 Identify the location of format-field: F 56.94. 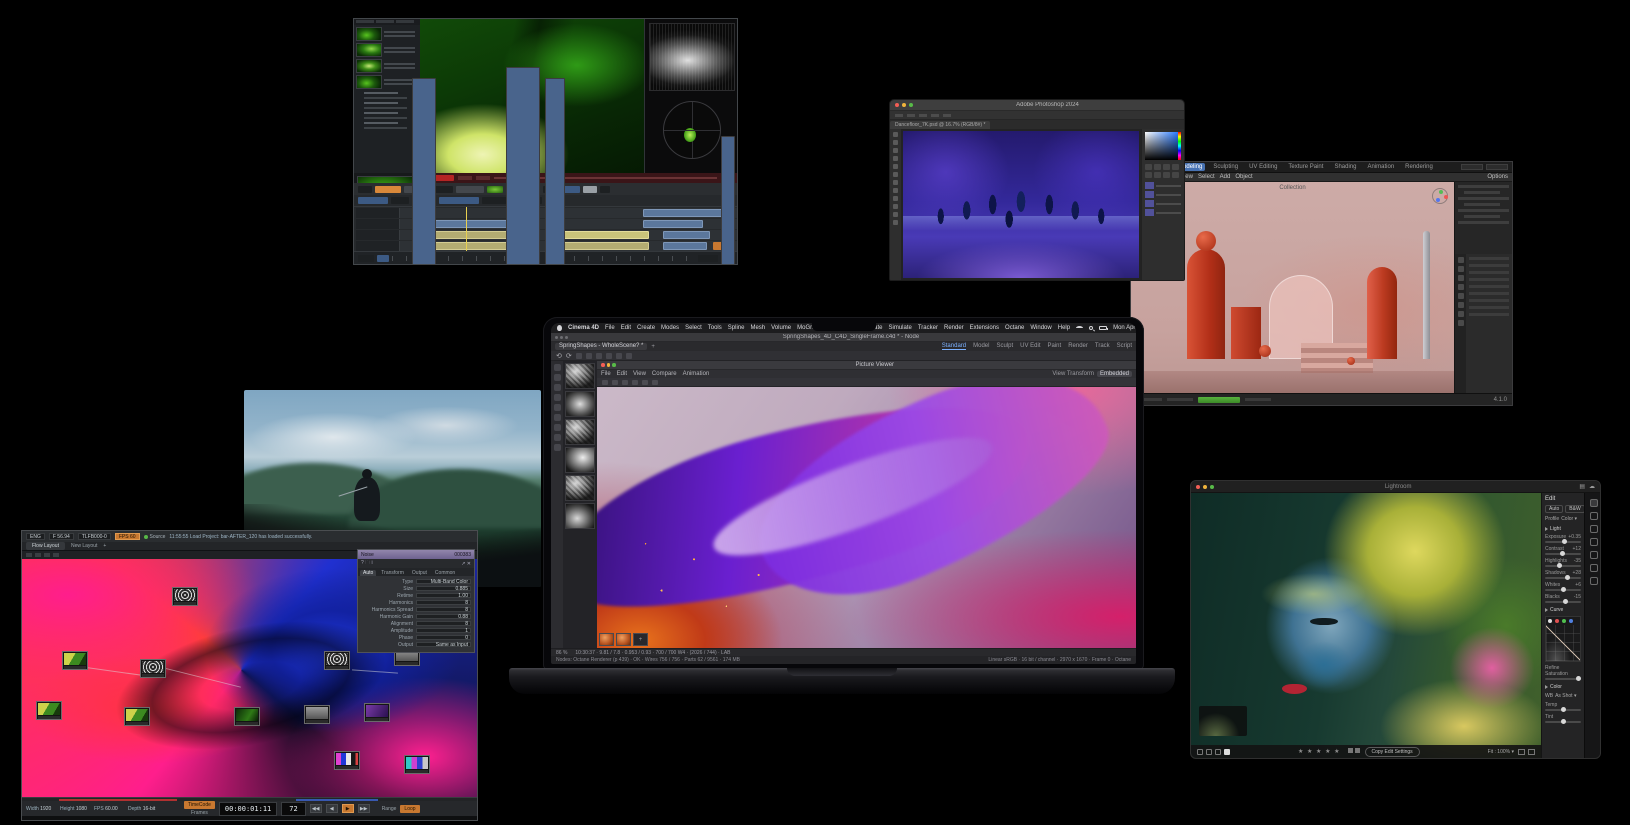
(61, 536).